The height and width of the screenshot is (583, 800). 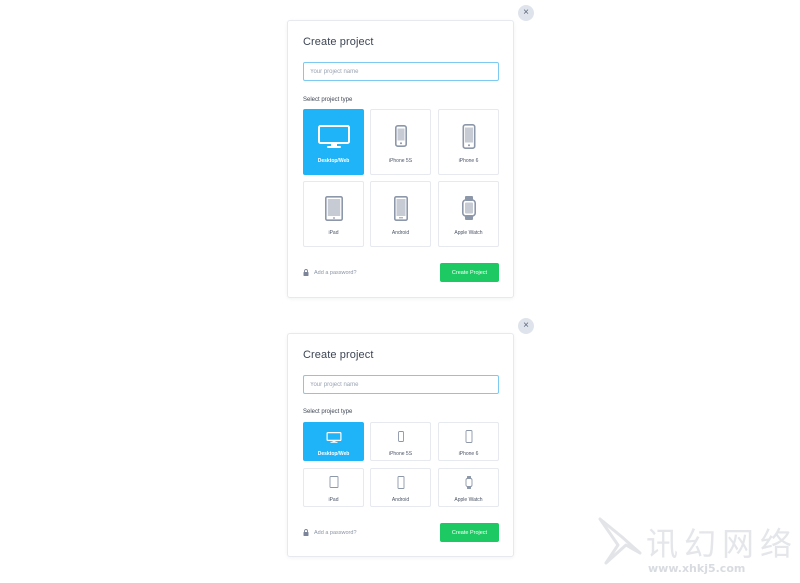 I want to click on watermark-brand: 讯幻网络, so click(x=722, y=544).